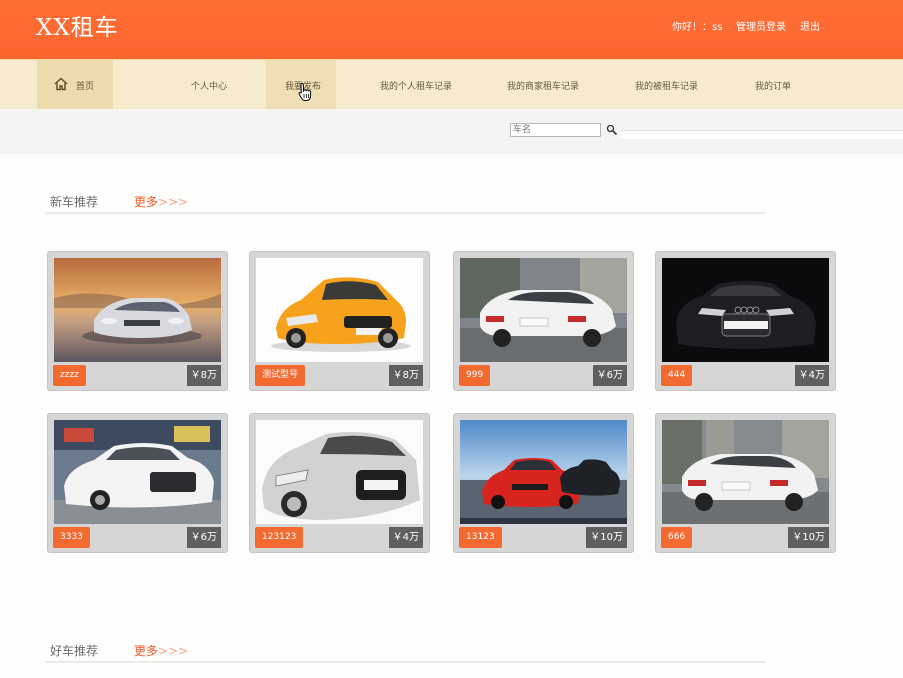 This screenshot has height=678, width=903. Describe the element at coordinates (451, 29) in the screenshot. I see `header-bar: XX租车 你好！：ss 管理员登录 退出` at that location.